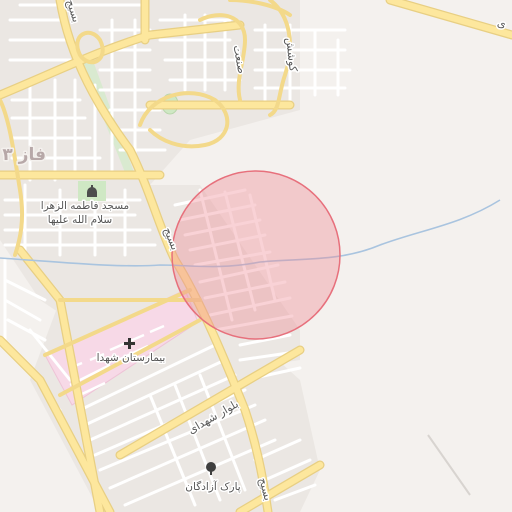 This screenshot has height=512, width=512. What do you see at coordinates (24, 155) in the screenshot?
I see `district-label: فاز ۳` at bounding box center [24, 155].